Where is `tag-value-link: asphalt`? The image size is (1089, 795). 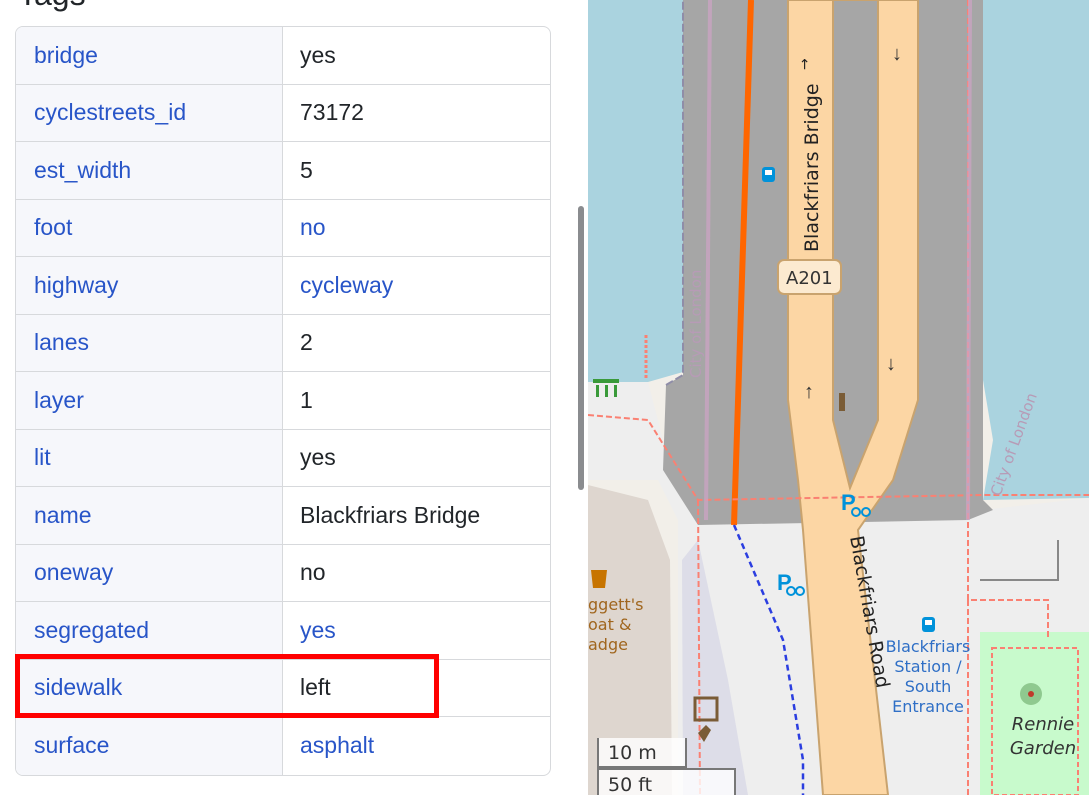 tag-value-link: asphalt is located at coordinates (416, 746).